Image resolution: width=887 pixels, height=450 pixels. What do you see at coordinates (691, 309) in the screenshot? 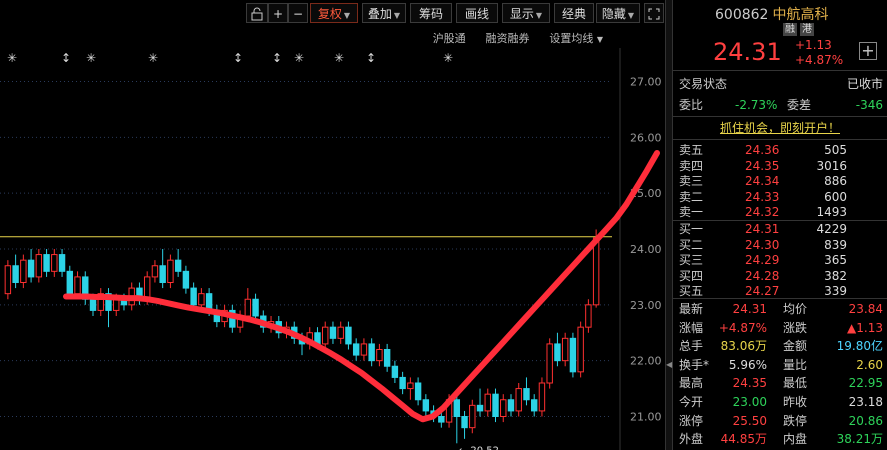
I see `stat-label: 最新` at bounding box center [691, 309].